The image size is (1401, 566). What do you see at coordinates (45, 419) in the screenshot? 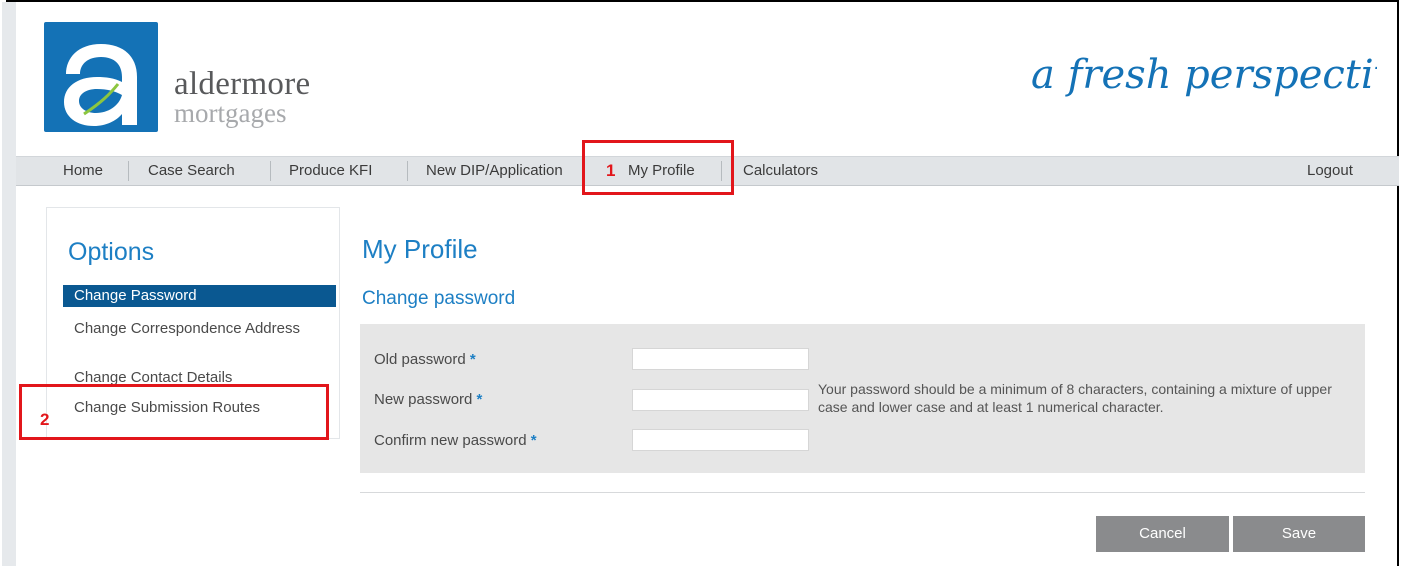
I see `callout-number-2: 2` at bounding box center [45, 419].